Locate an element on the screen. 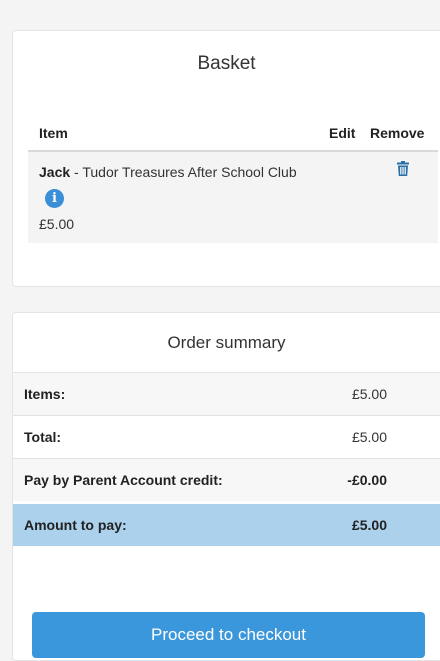 The width and height of the screenshot is (440, 661). summary-row-amount-to-pay: Amount to pay: £5.00 is located at coordinates (226, 525).